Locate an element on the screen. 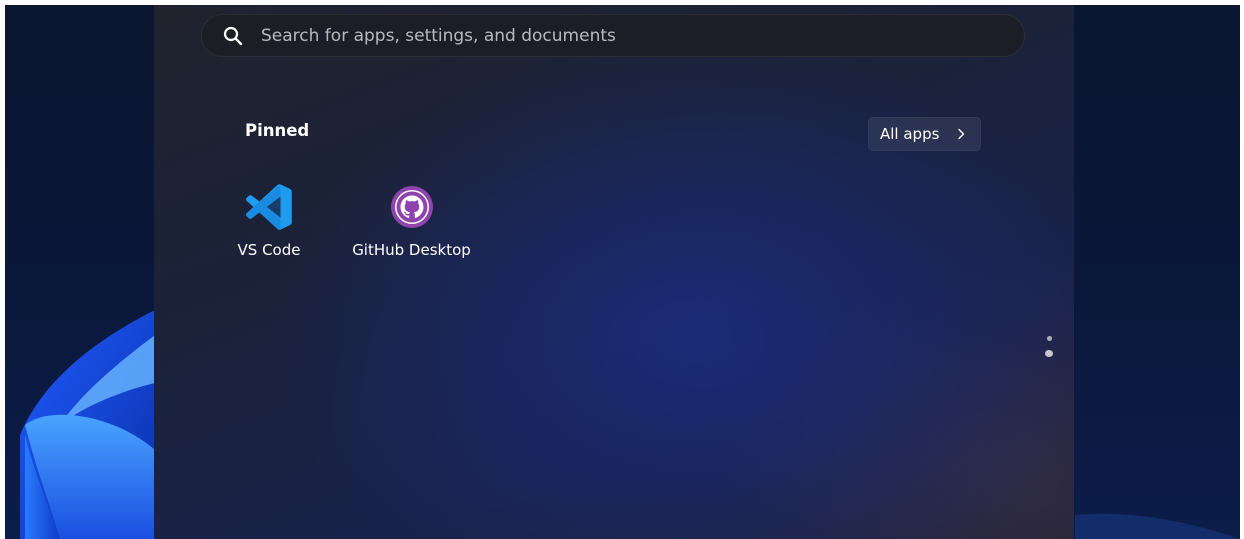 Image resolution: width=1244 pixels, height=539 pixels. pinned-app-vscode: VS Code is located at coordinates (269, 221).